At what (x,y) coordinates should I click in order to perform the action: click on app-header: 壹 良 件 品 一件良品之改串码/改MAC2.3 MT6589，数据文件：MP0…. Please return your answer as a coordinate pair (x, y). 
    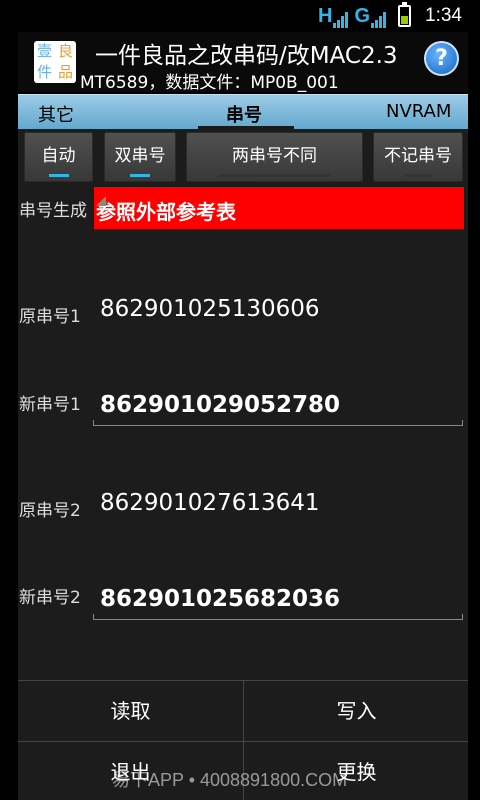
    Looking at the image, I should click on (243, 62).